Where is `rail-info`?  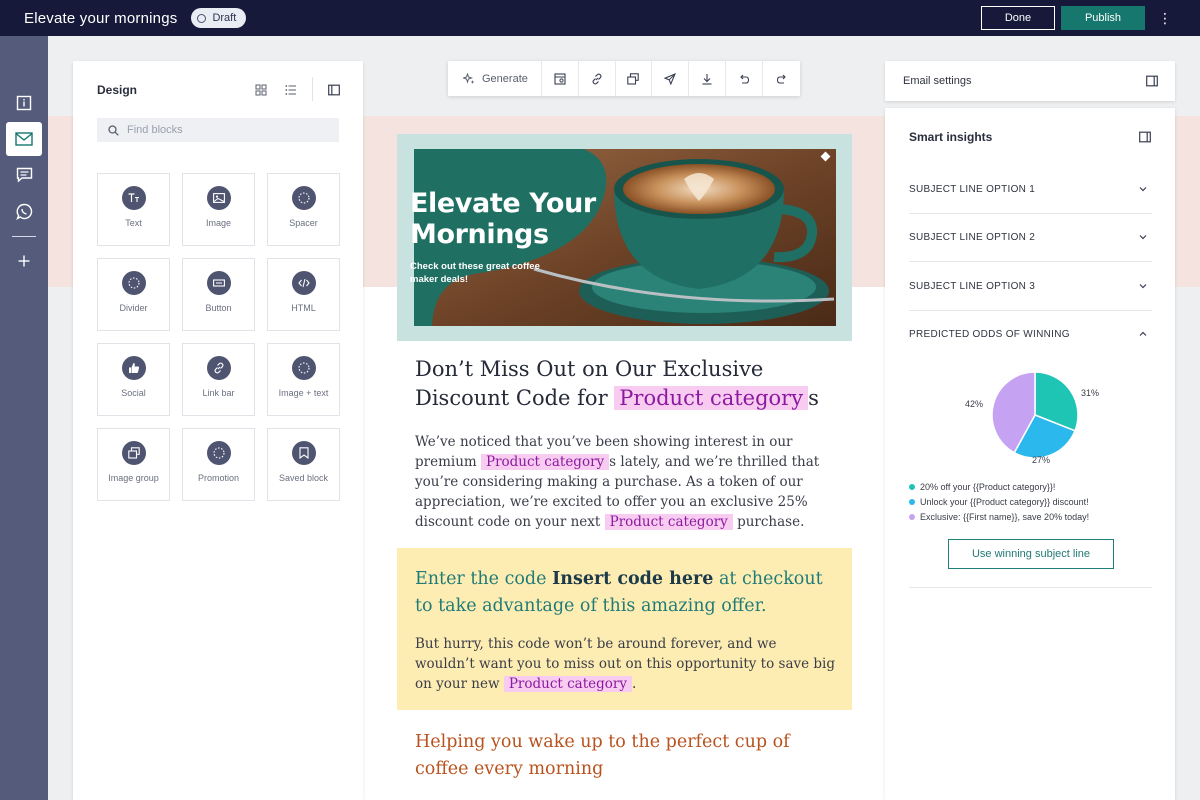 rail-info is located at coordinates (24, 103).